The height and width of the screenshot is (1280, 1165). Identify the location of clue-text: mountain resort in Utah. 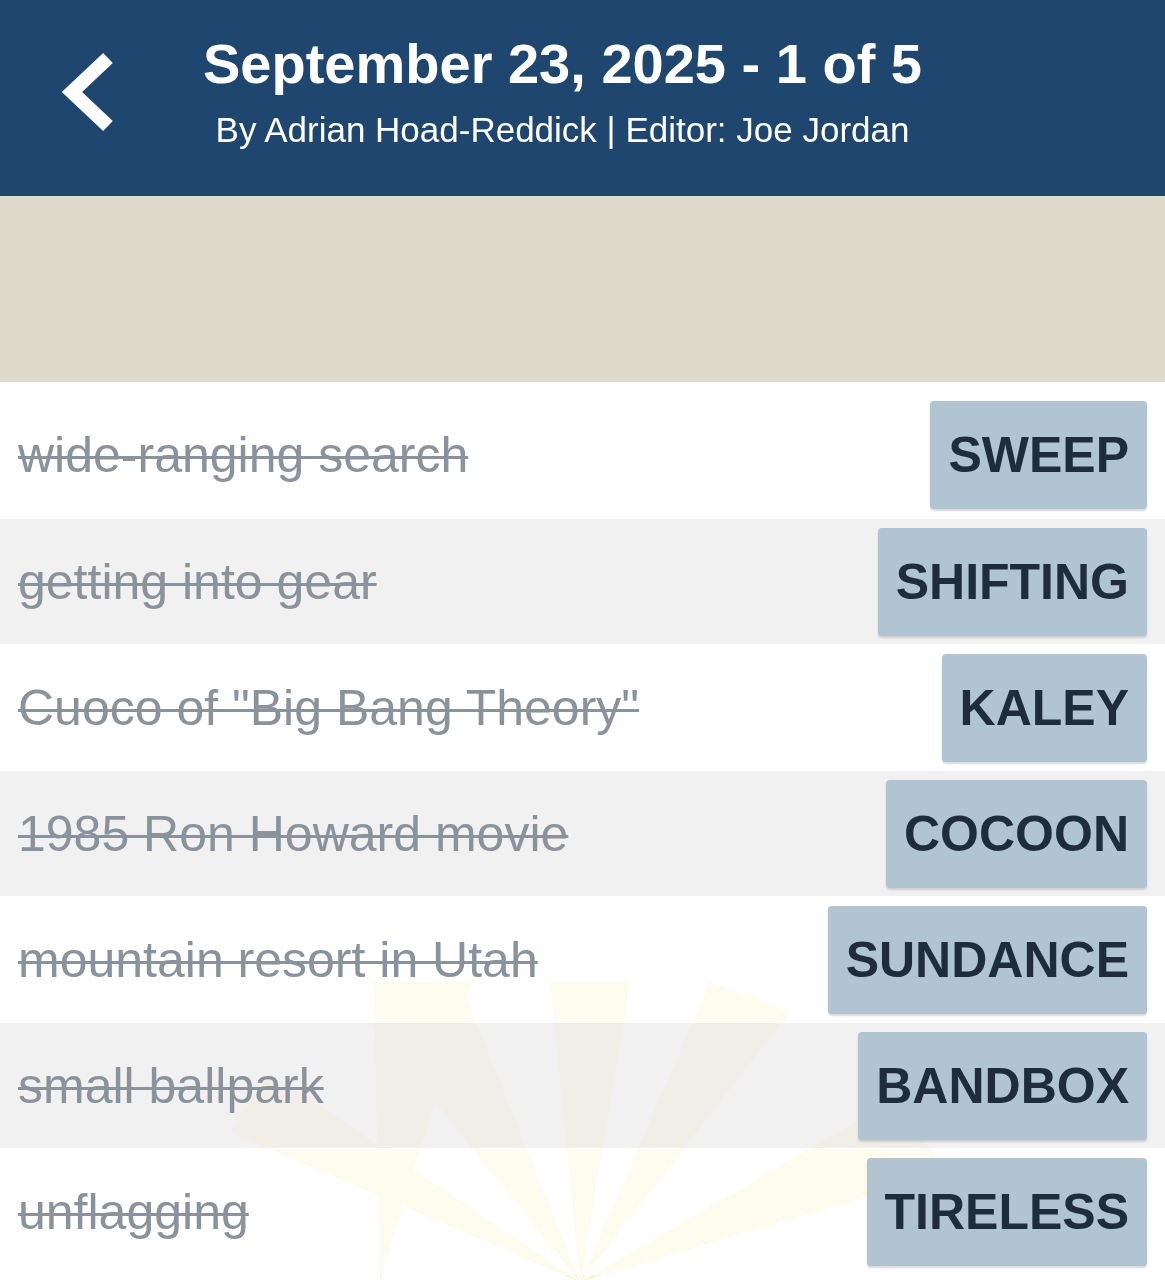
(278, 959).